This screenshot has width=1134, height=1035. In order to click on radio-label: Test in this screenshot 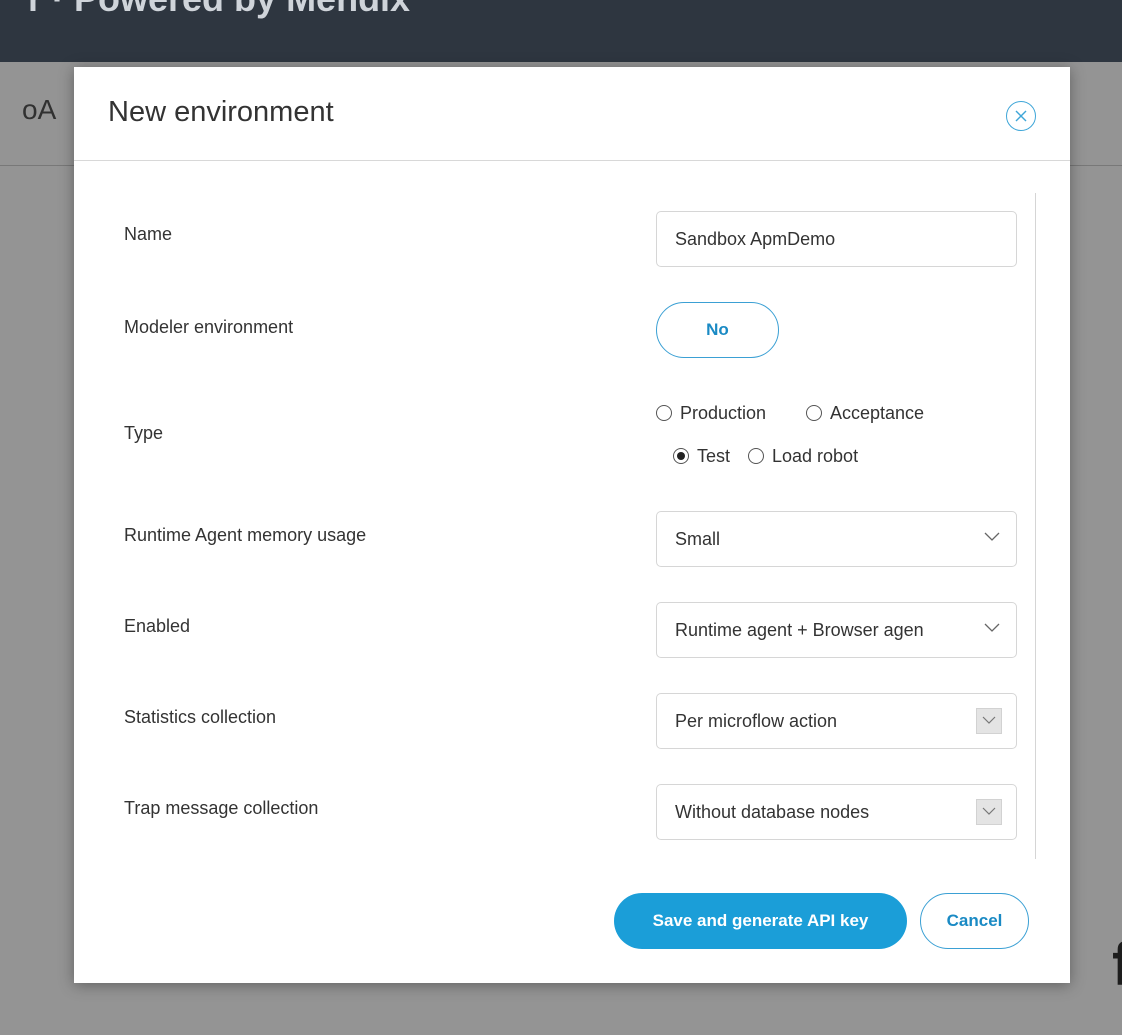, I will do `click(714, 456)`.